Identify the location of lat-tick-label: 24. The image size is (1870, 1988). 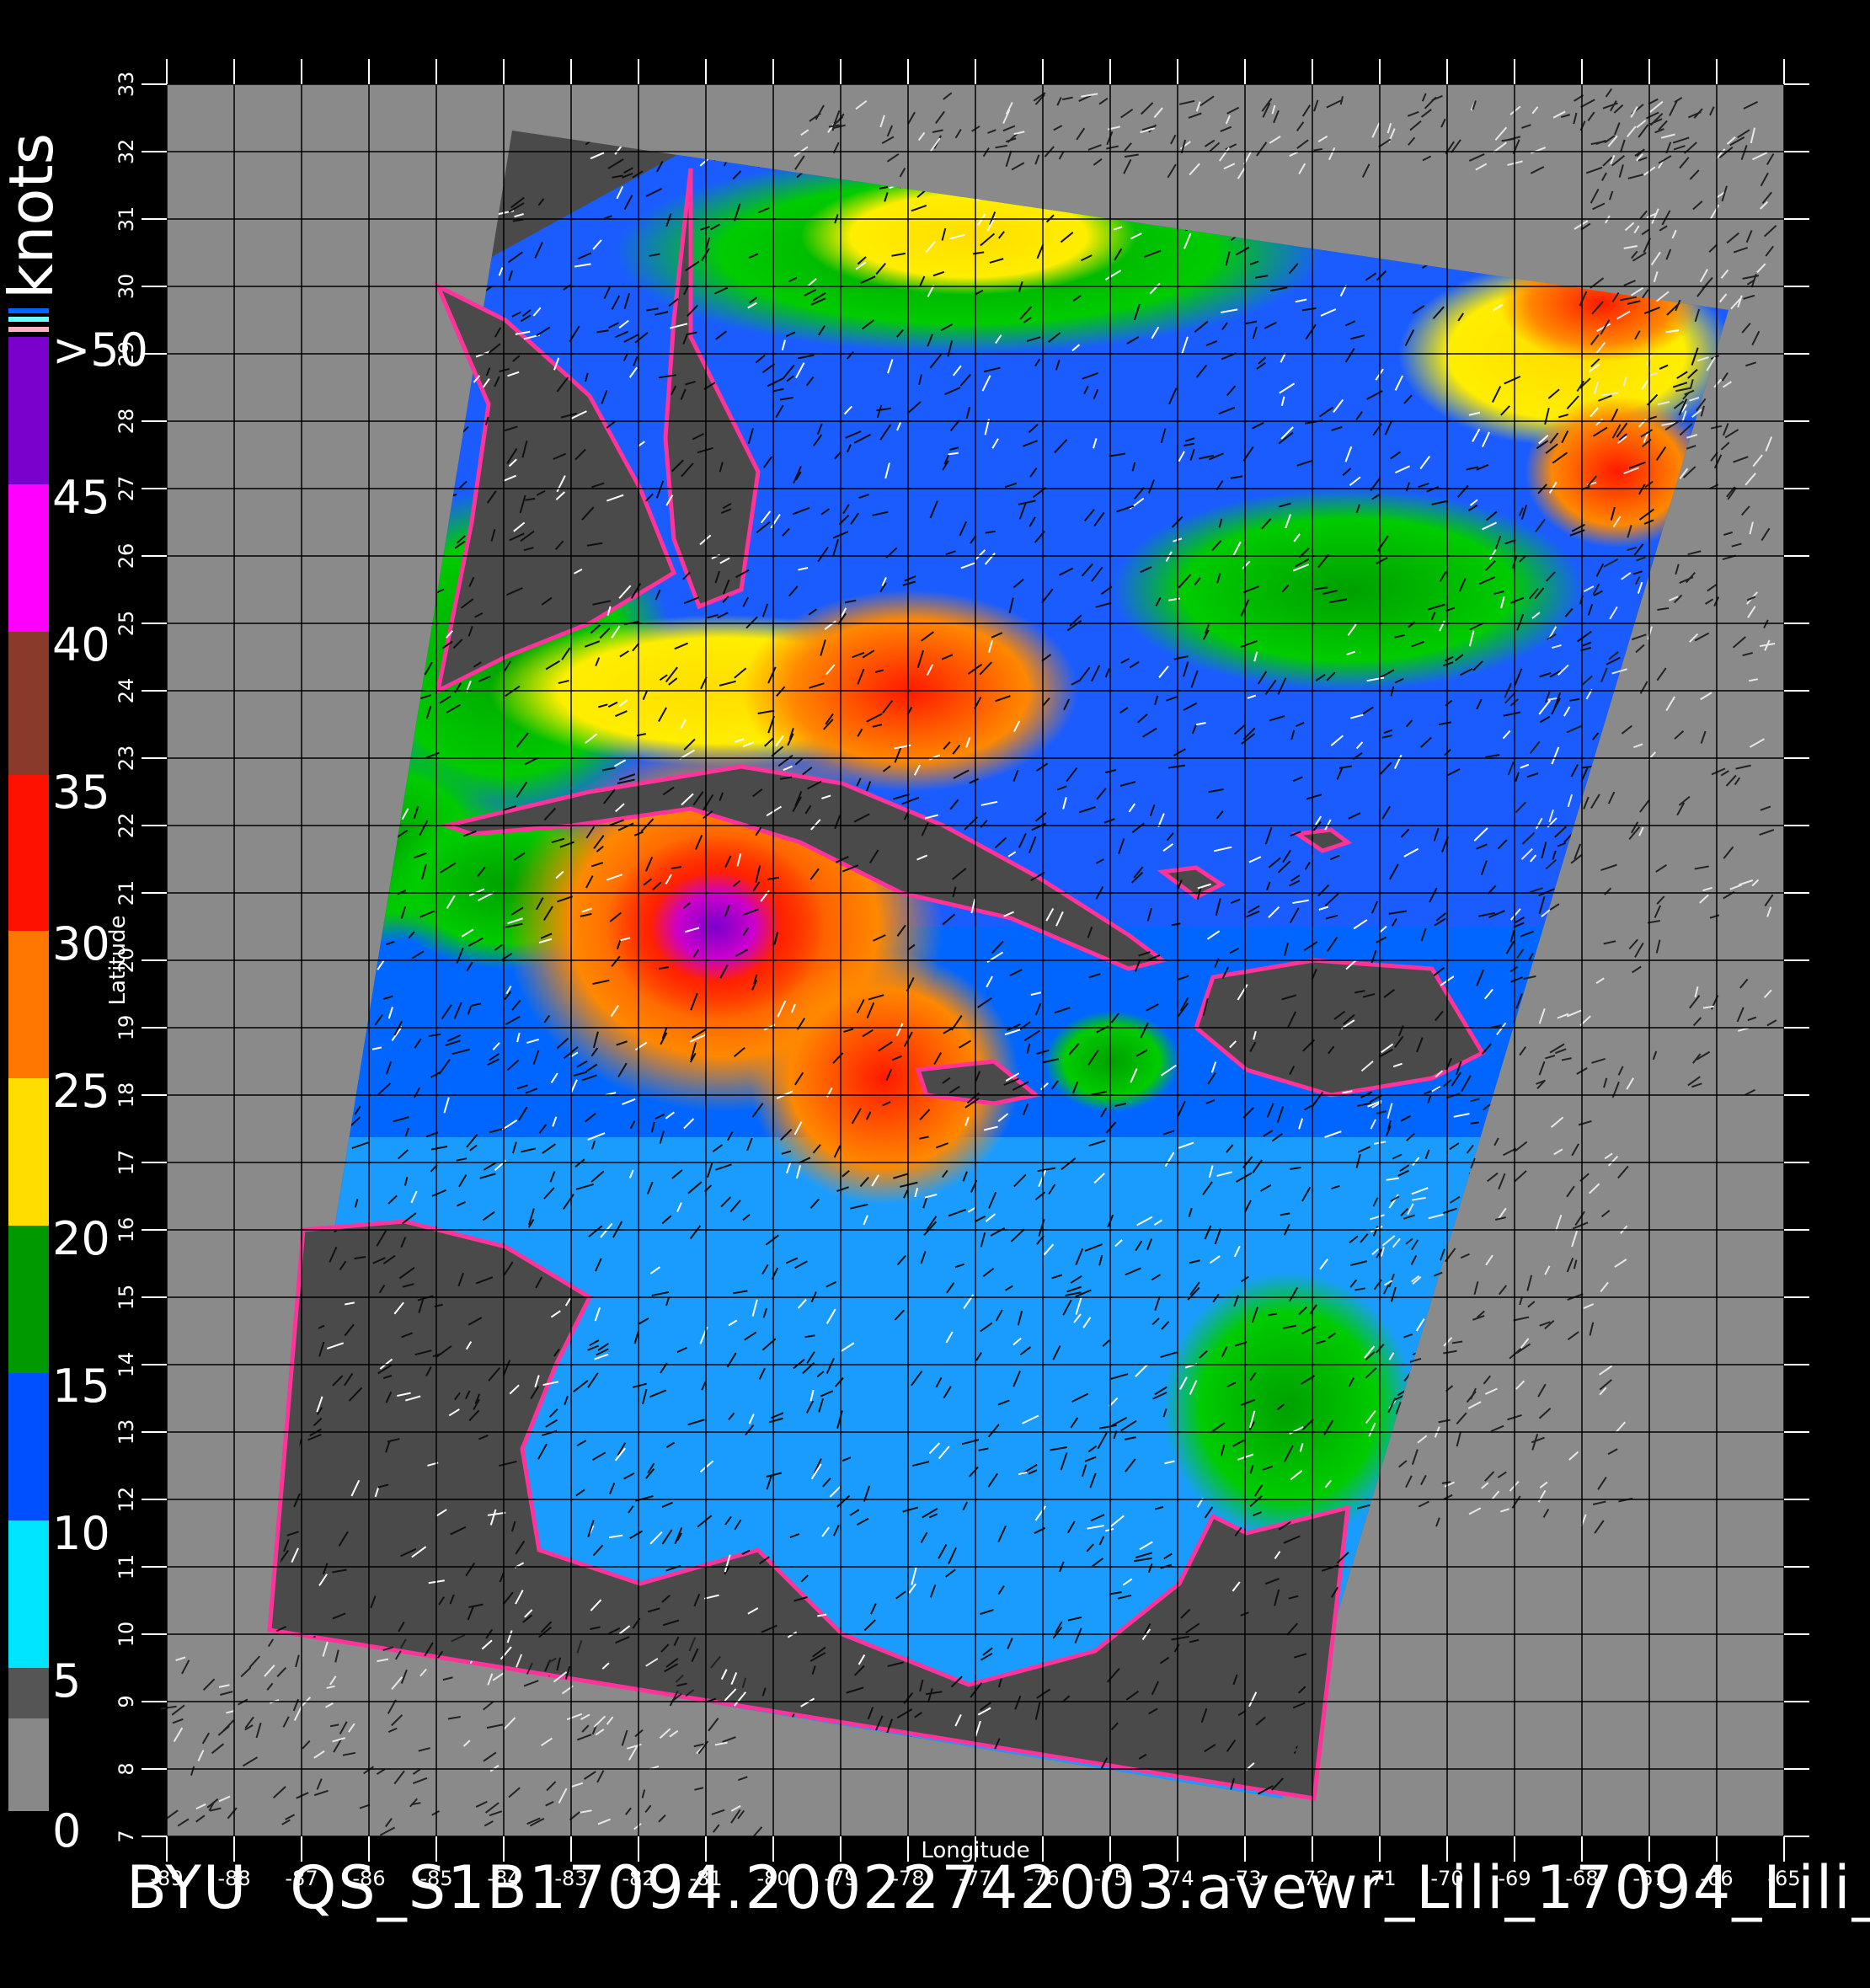
(126, 691).